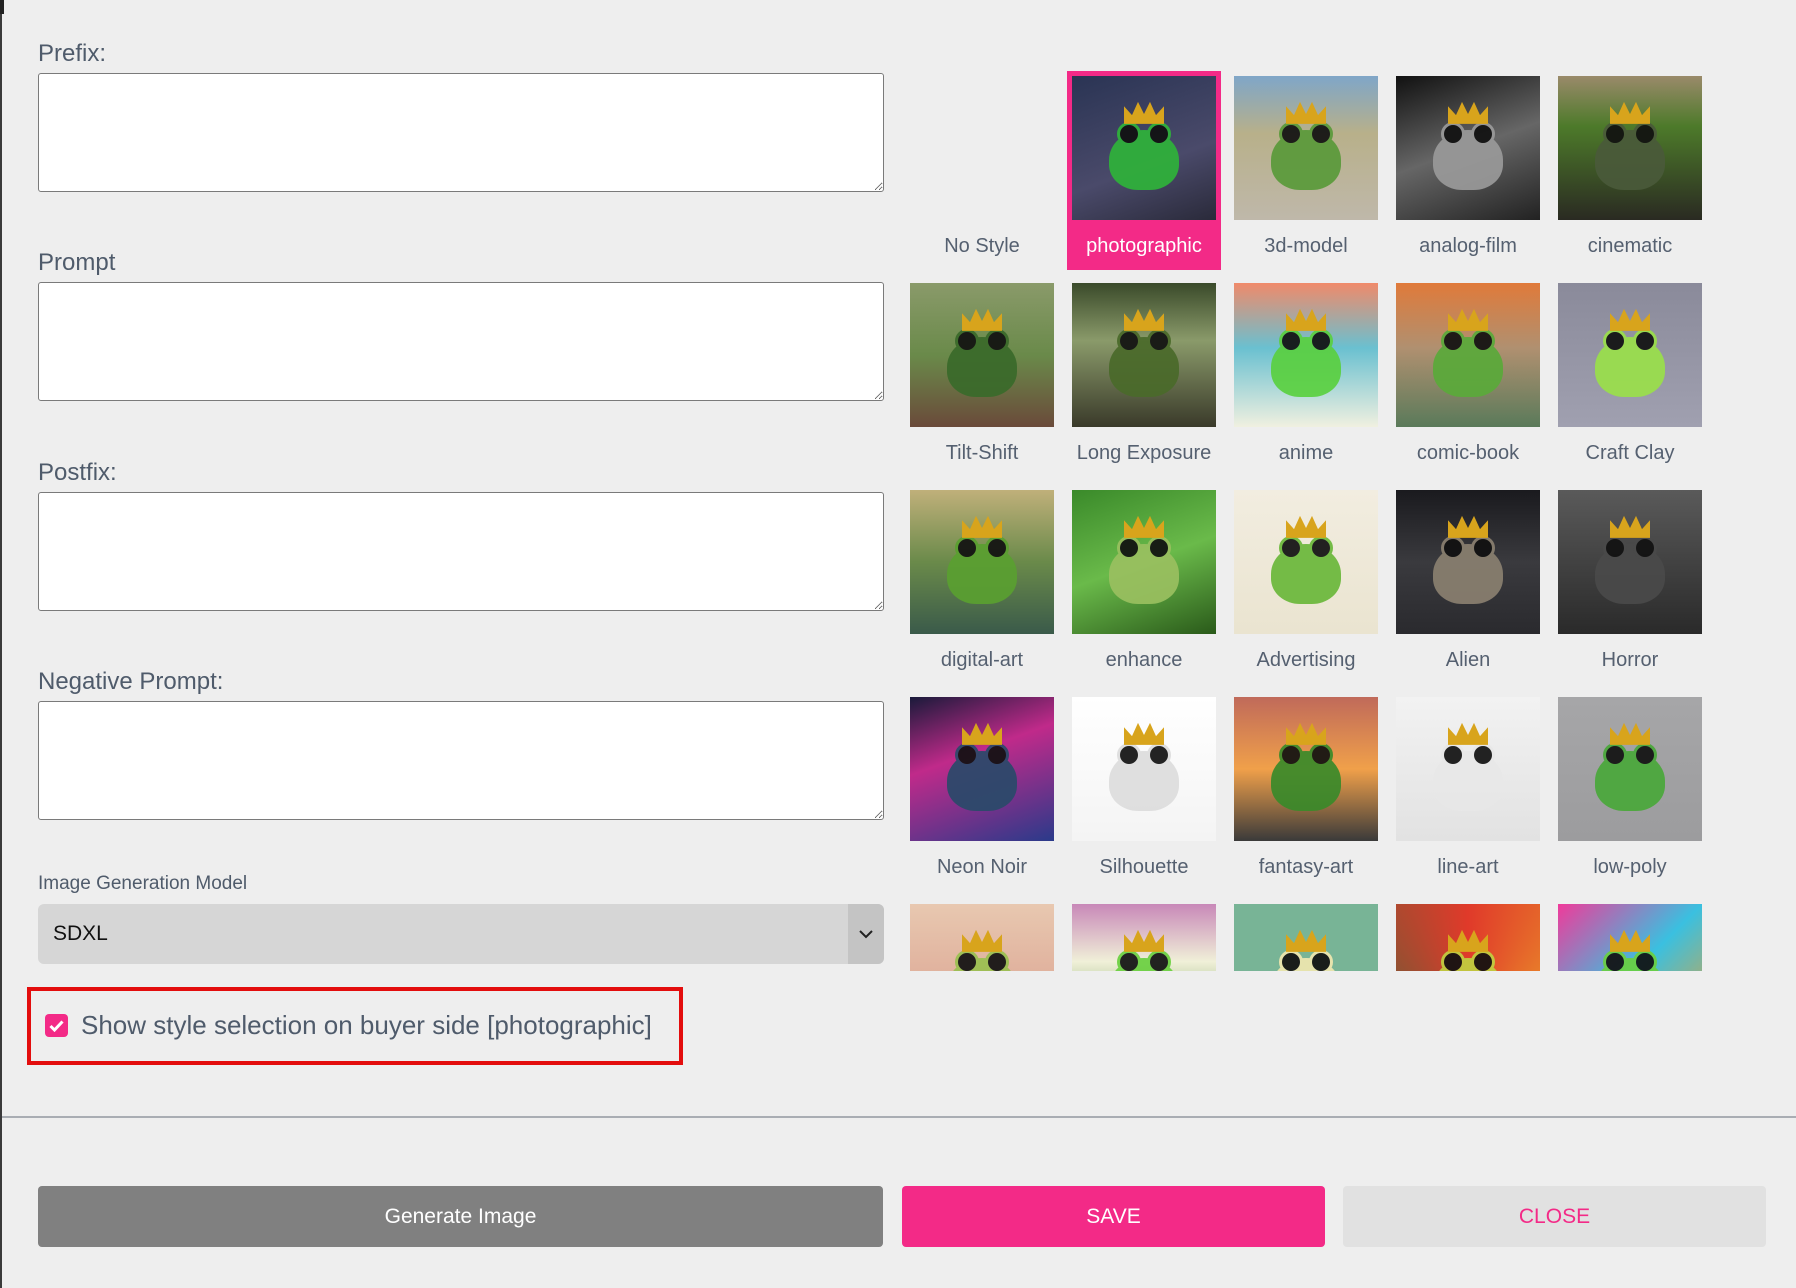  What do you see at coordinates (1630, 453) in the screenshot?
I see `style-label: Craft Clay` at bounding box center [1630, 453].